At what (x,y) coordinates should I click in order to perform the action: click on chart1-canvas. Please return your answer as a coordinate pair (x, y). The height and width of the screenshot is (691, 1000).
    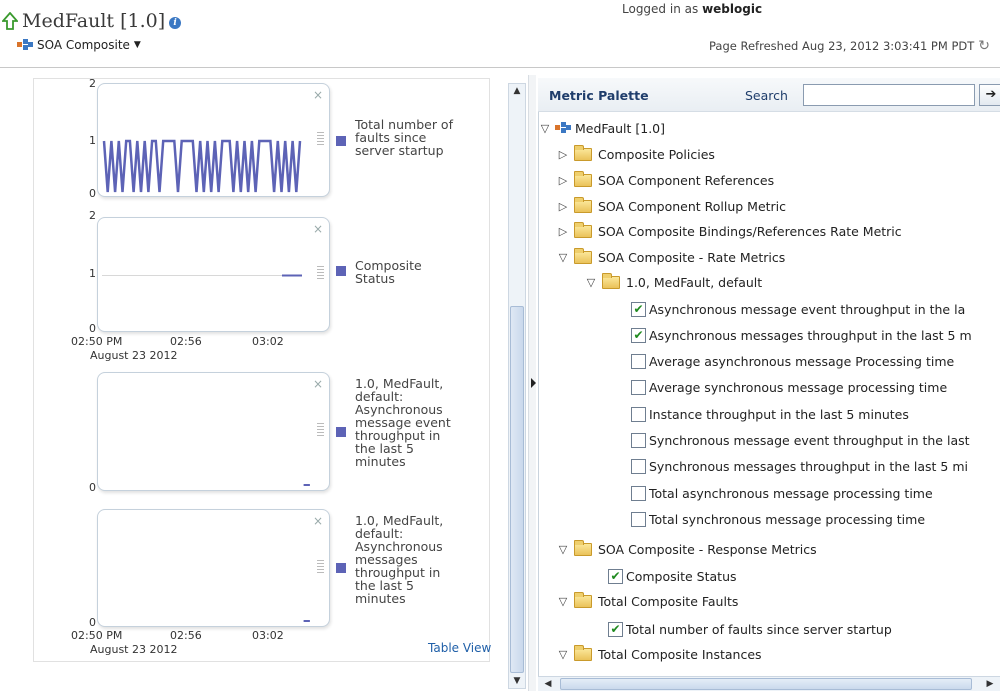
    Looking at the image, I should click on (202, 166).